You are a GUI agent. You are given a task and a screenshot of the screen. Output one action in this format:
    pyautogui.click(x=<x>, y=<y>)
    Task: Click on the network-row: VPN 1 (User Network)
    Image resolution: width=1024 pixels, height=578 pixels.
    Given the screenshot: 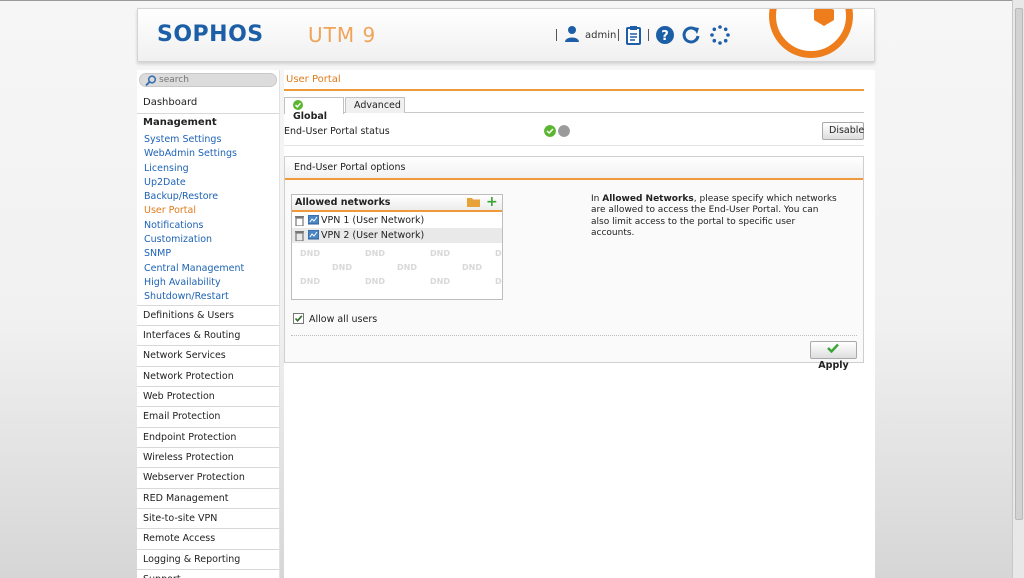 What is the action you would take?
    pyautogui.click(x=397, y=220)
    